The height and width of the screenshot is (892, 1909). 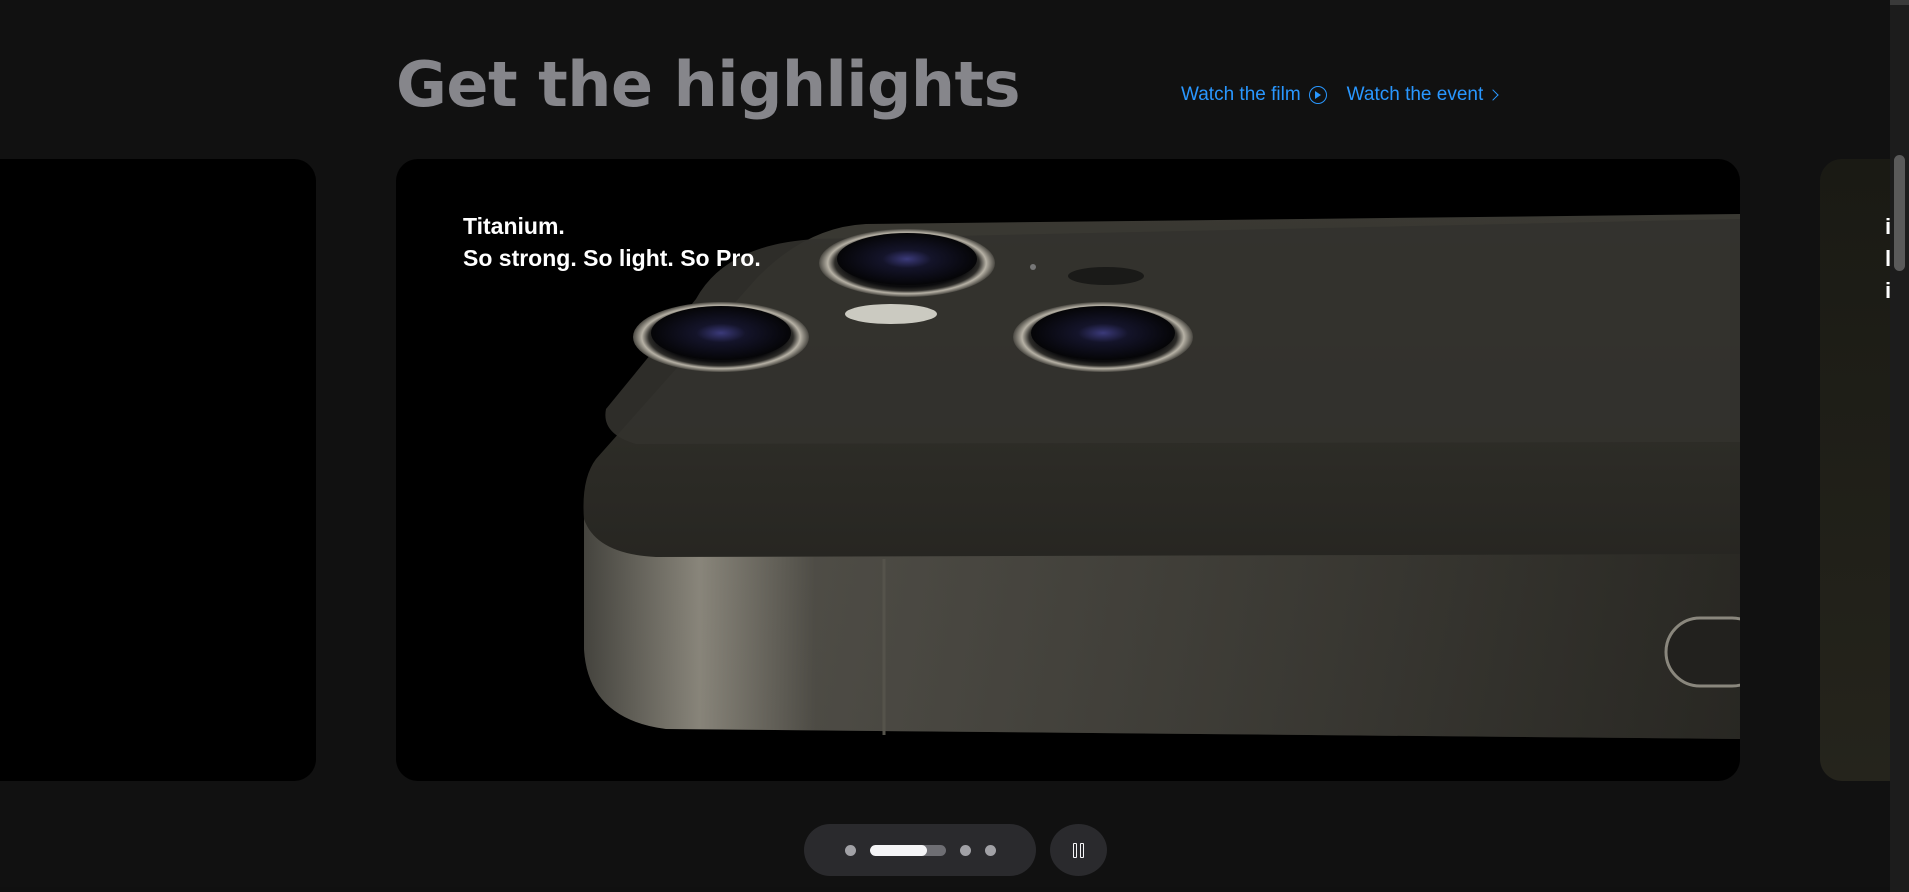 What do you see at coordinates (898, 850) in the screenshot?
I see `pager-progress-fill` at bounding box center [898, 850].